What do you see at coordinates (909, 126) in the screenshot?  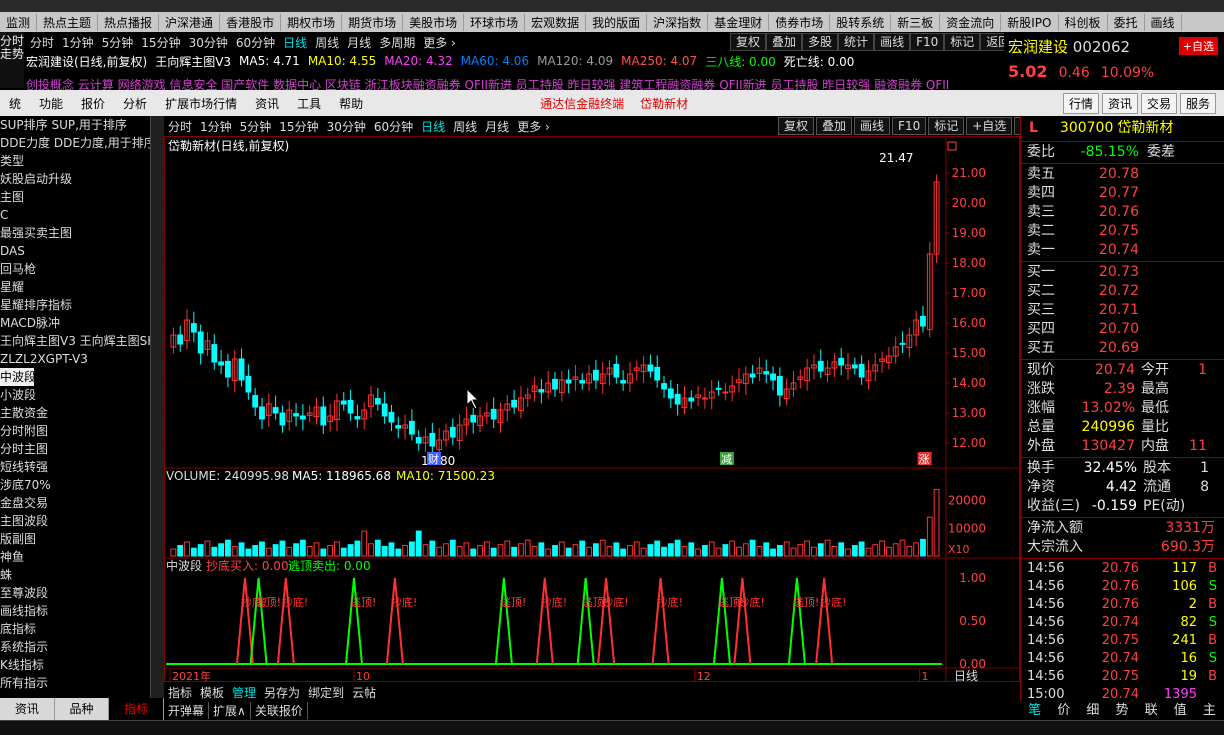 I see `chart-right-button-3: F10` at bounding box center [909, 126].